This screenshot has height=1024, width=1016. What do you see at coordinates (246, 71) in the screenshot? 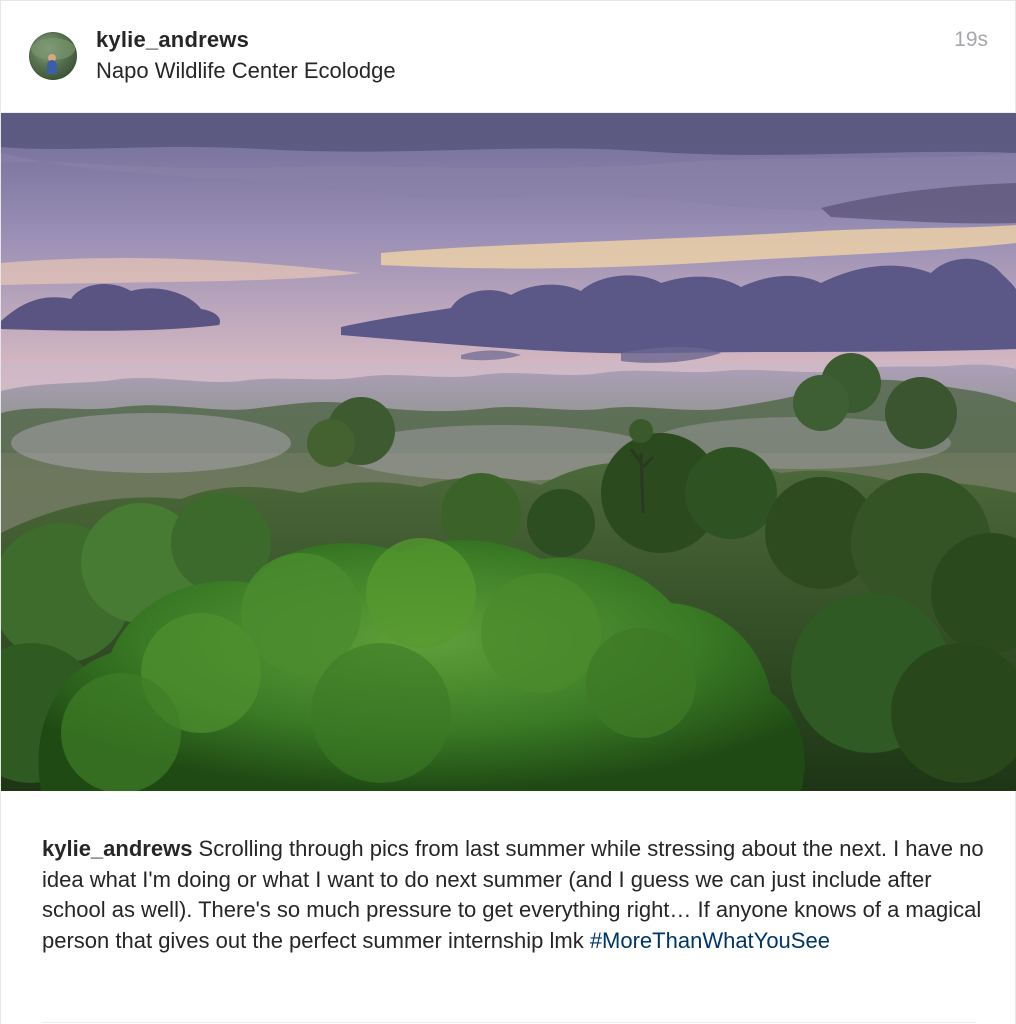
I see `post-location-link: Napo Wildlife Center Ecolodge` at bounding box center [246, 71].